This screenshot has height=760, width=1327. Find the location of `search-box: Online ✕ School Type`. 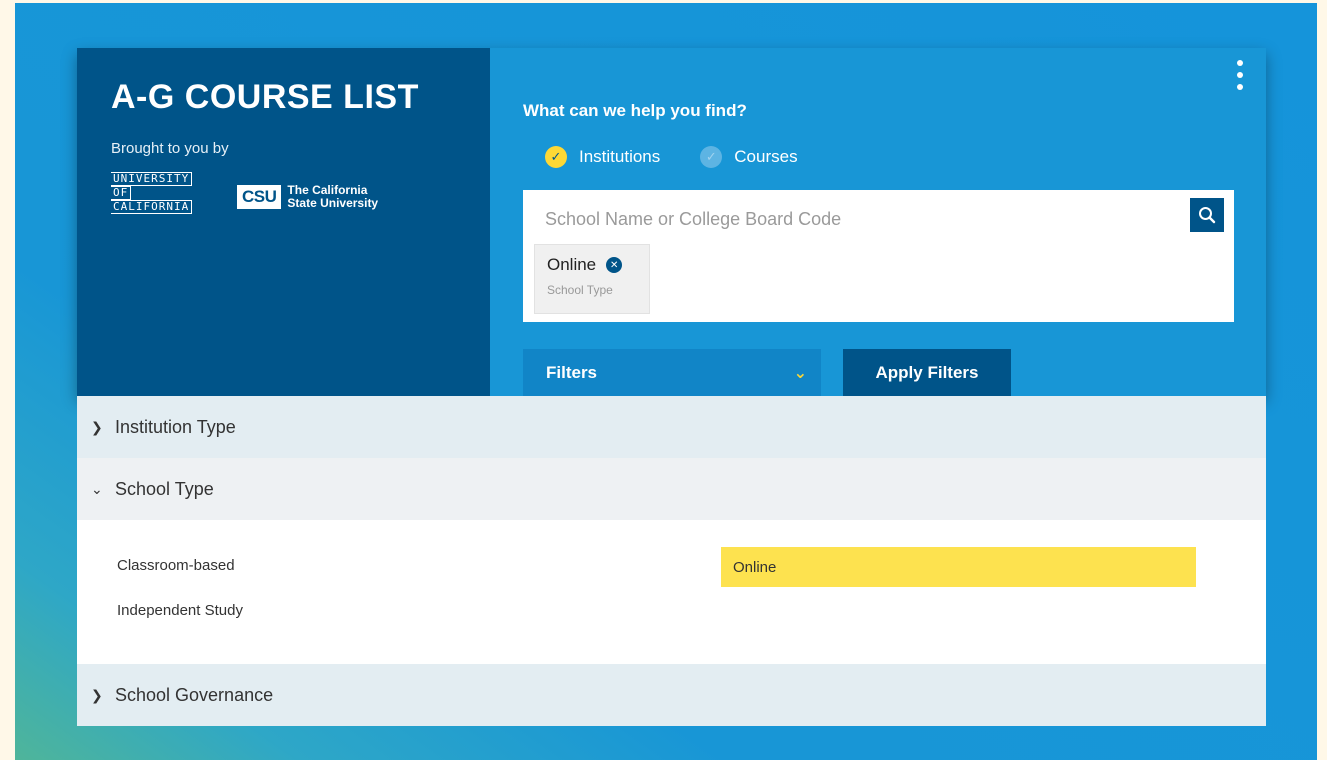

search-box: Online ✕ School Type is located at coordinates (878, 256).